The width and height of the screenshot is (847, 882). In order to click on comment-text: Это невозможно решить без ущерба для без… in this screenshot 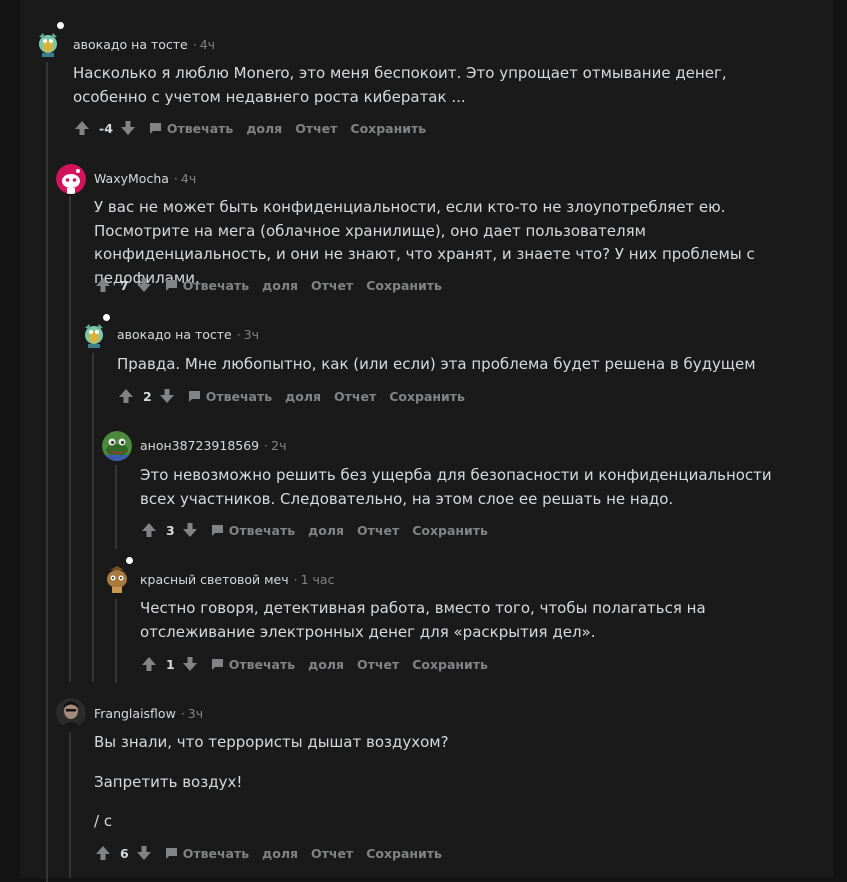, I will do `click(456, 487)`.